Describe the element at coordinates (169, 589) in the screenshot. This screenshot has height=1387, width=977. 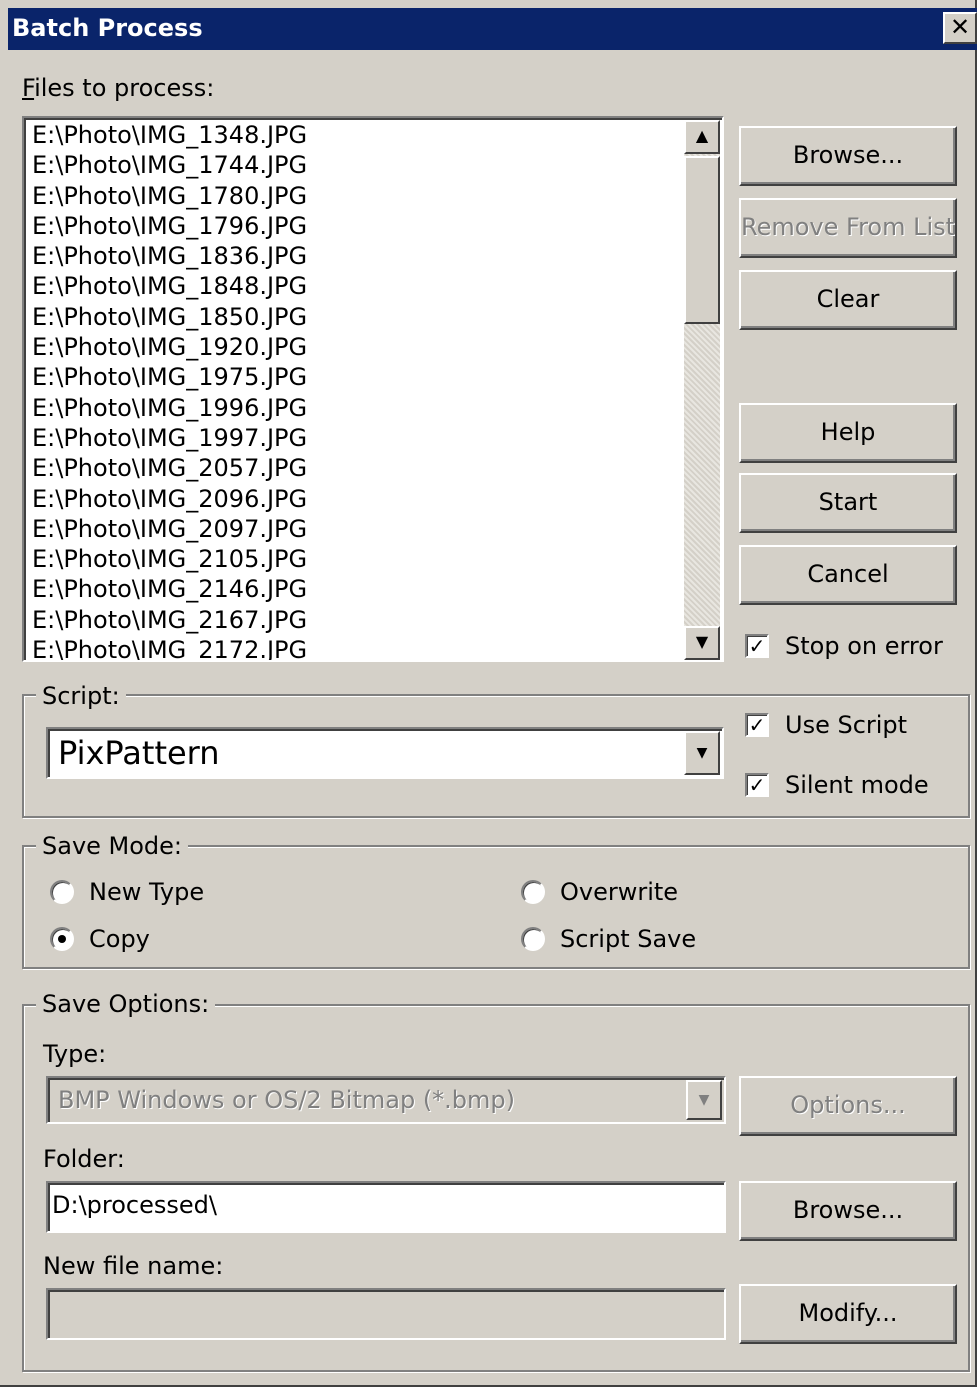
I see `list-item: E:\Photo\IMG_2146.JPG` at that location.